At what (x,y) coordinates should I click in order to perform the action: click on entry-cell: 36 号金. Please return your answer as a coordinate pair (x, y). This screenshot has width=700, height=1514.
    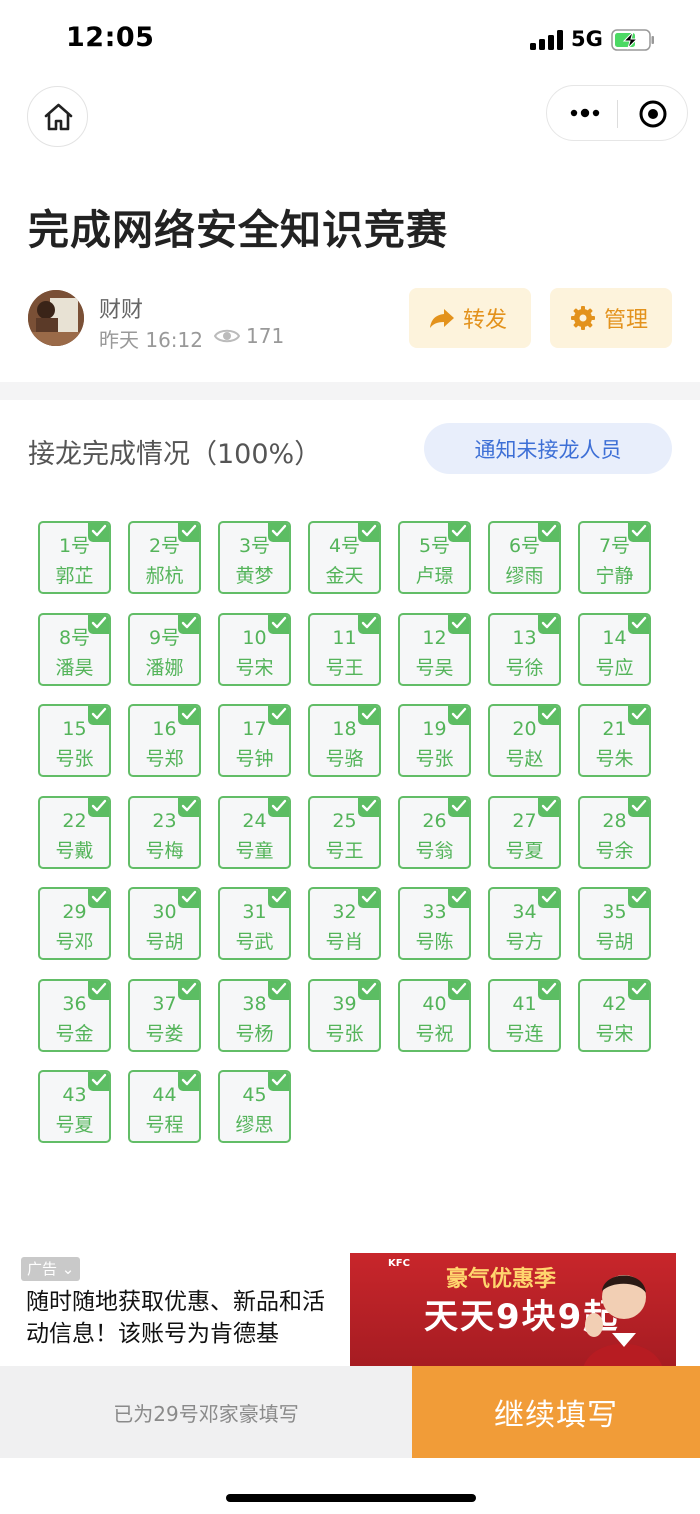
    Looking at the image, I should click on (74, 1015).